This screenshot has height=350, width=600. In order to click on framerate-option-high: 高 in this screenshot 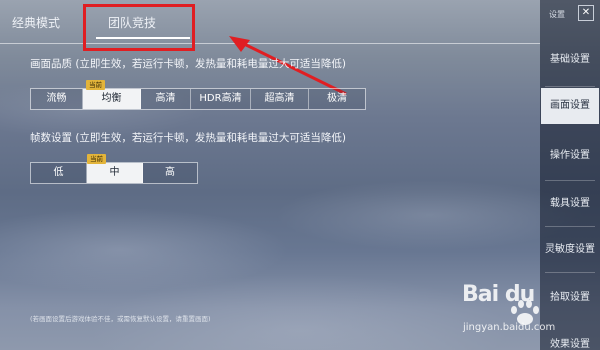, I will do `click(170, 173)`.